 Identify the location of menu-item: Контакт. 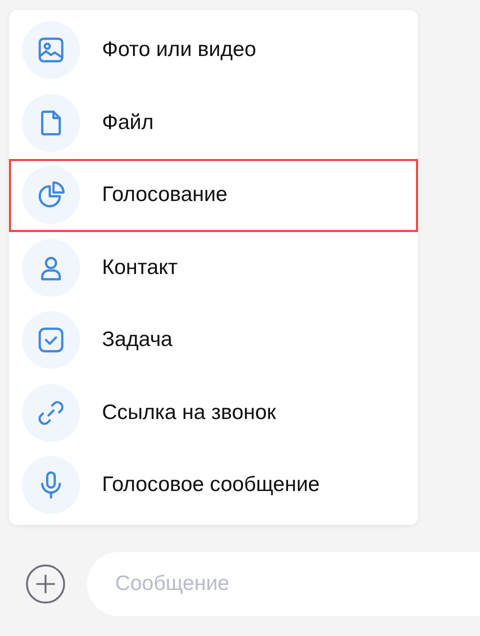
(213, 268).